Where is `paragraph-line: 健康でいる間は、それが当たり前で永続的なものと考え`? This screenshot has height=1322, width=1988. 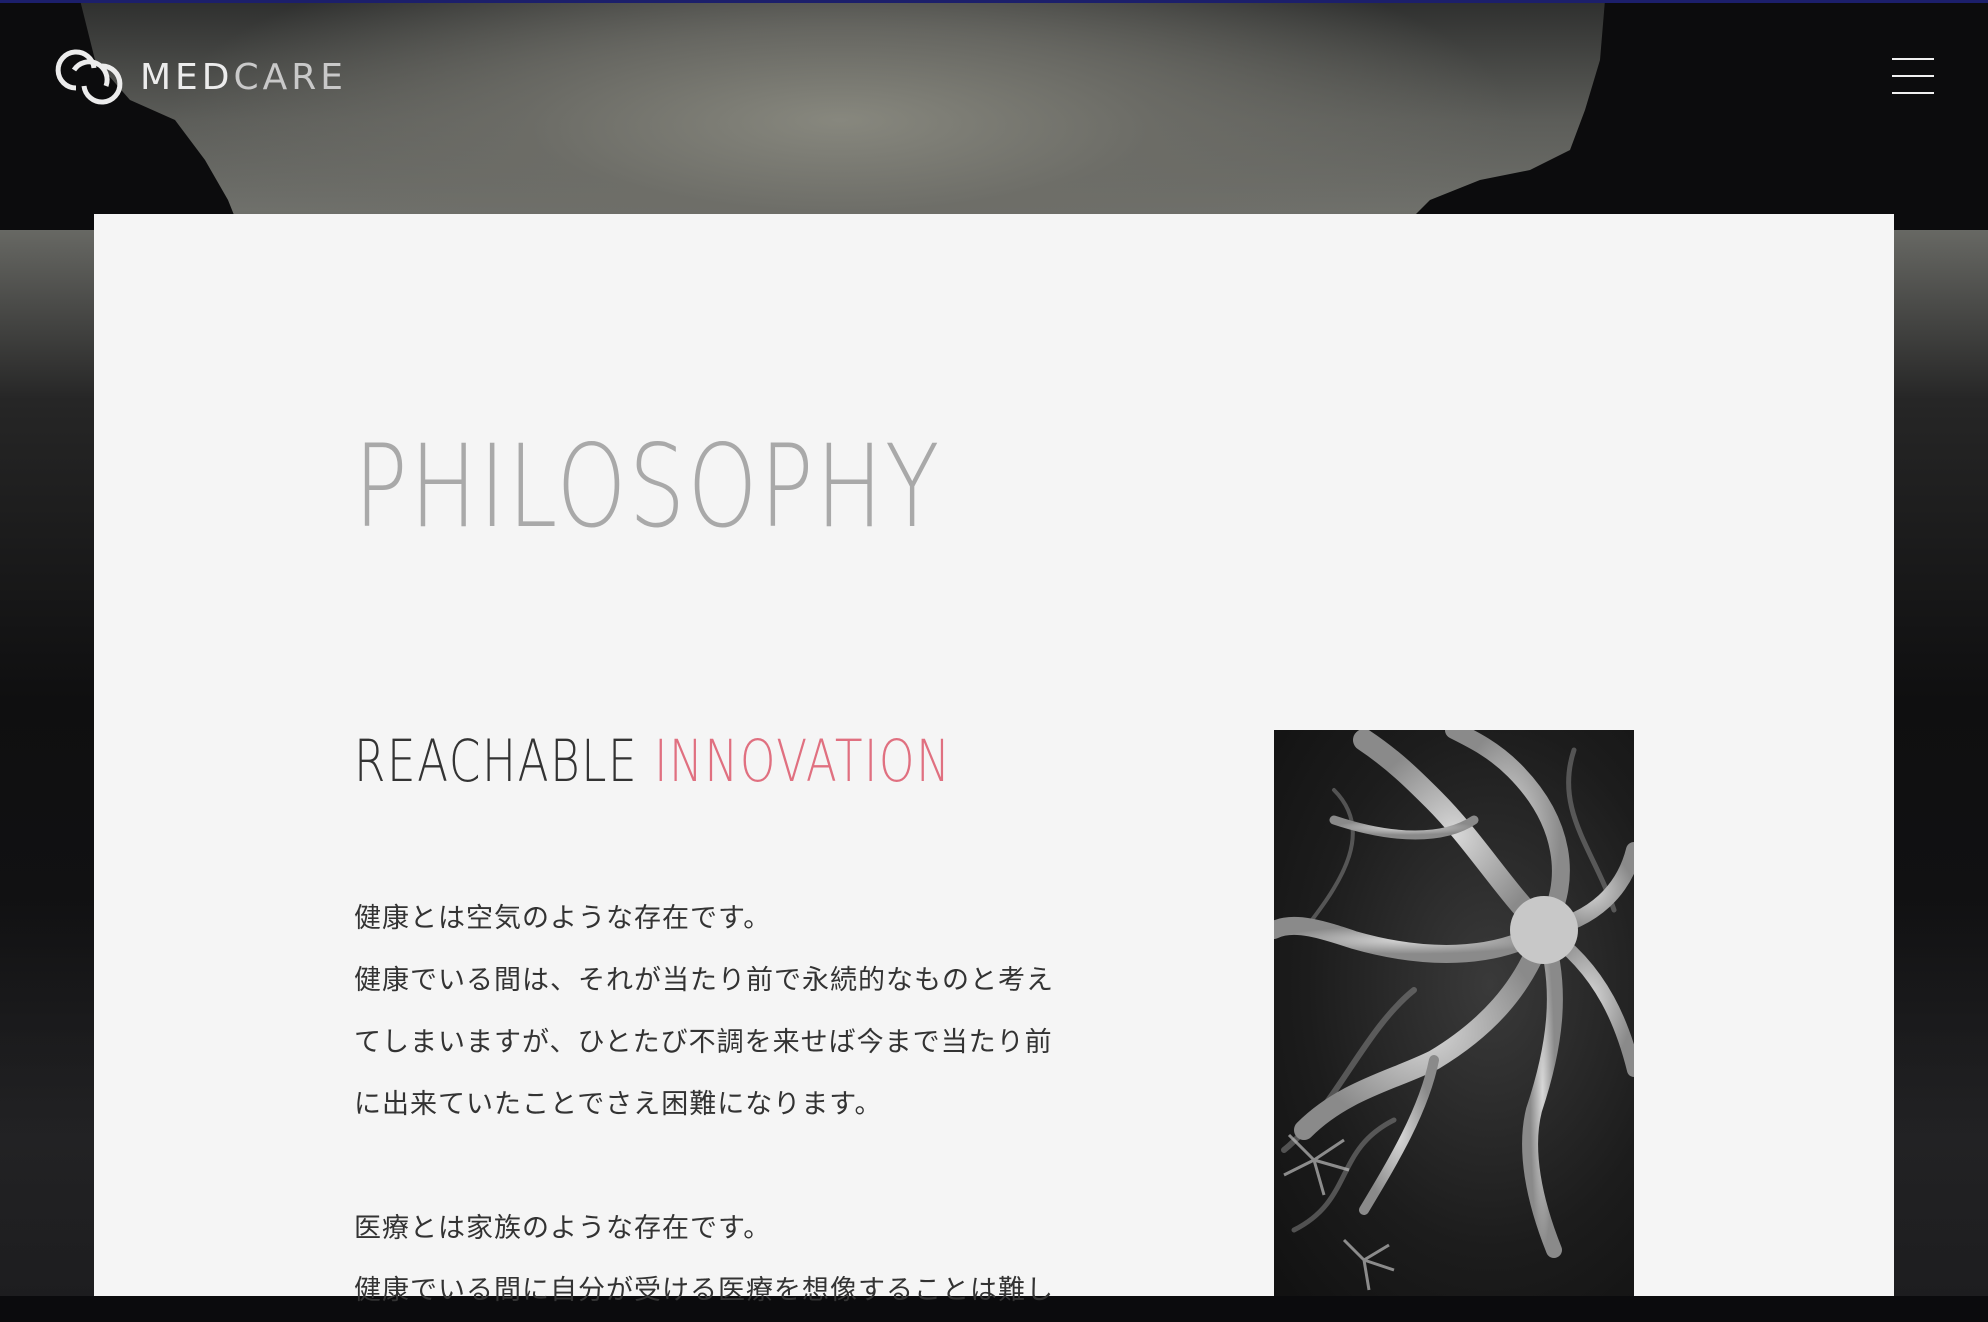 paragraph-line: 健康でいる間は、それが当たり前で永続的なものと考え is located at coordinates (704, 980).